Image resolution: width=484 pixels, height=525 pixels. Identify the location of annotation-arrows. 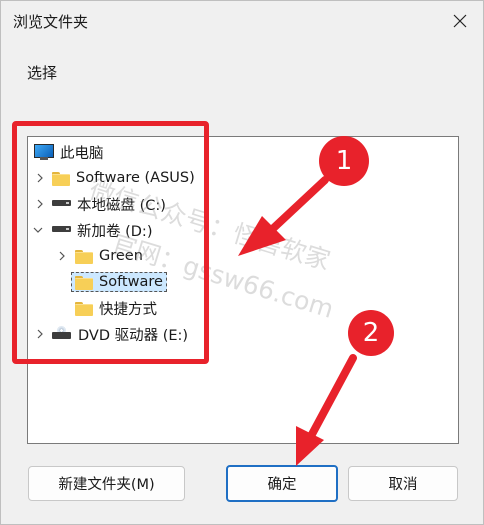
(297, 321).